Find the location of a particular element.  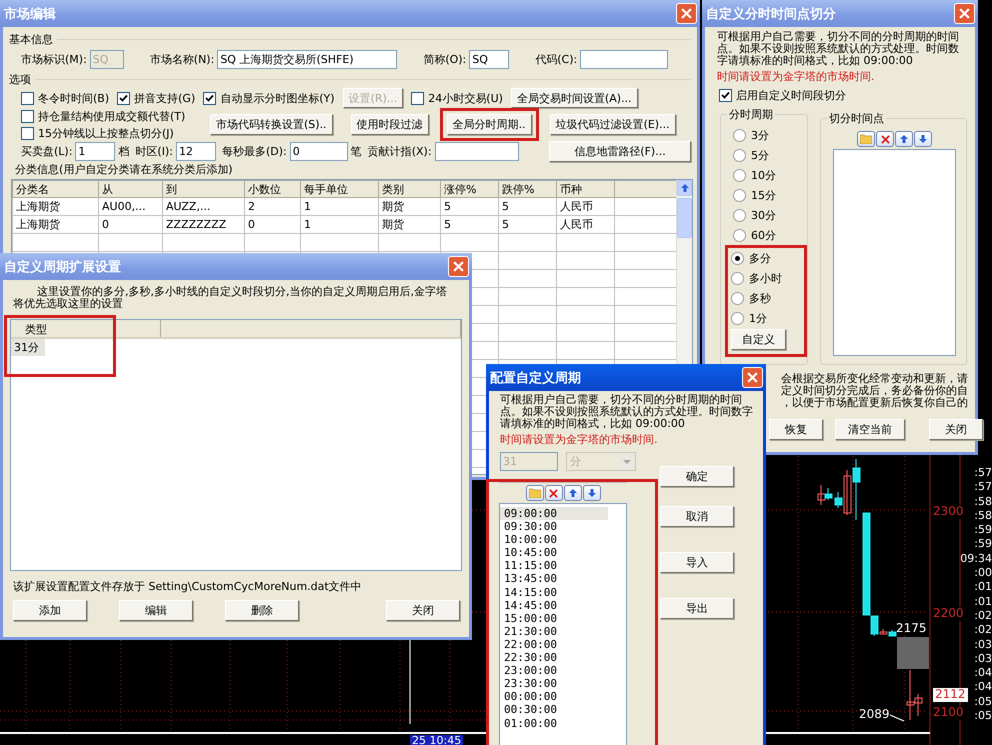

column-header: 跌停% is located at coordinates (527, 189).